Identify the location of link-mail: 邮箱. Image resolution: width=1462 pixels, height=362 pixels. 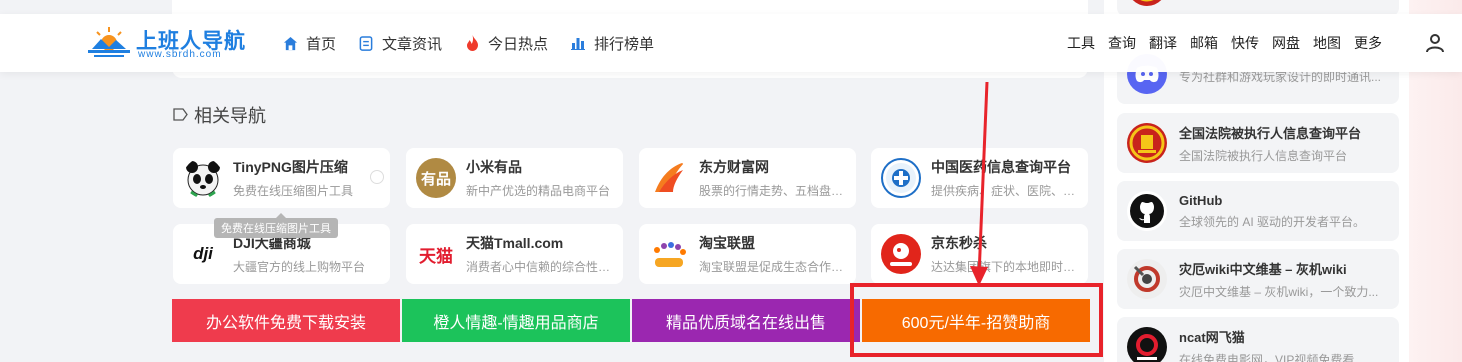
(1204, 43).